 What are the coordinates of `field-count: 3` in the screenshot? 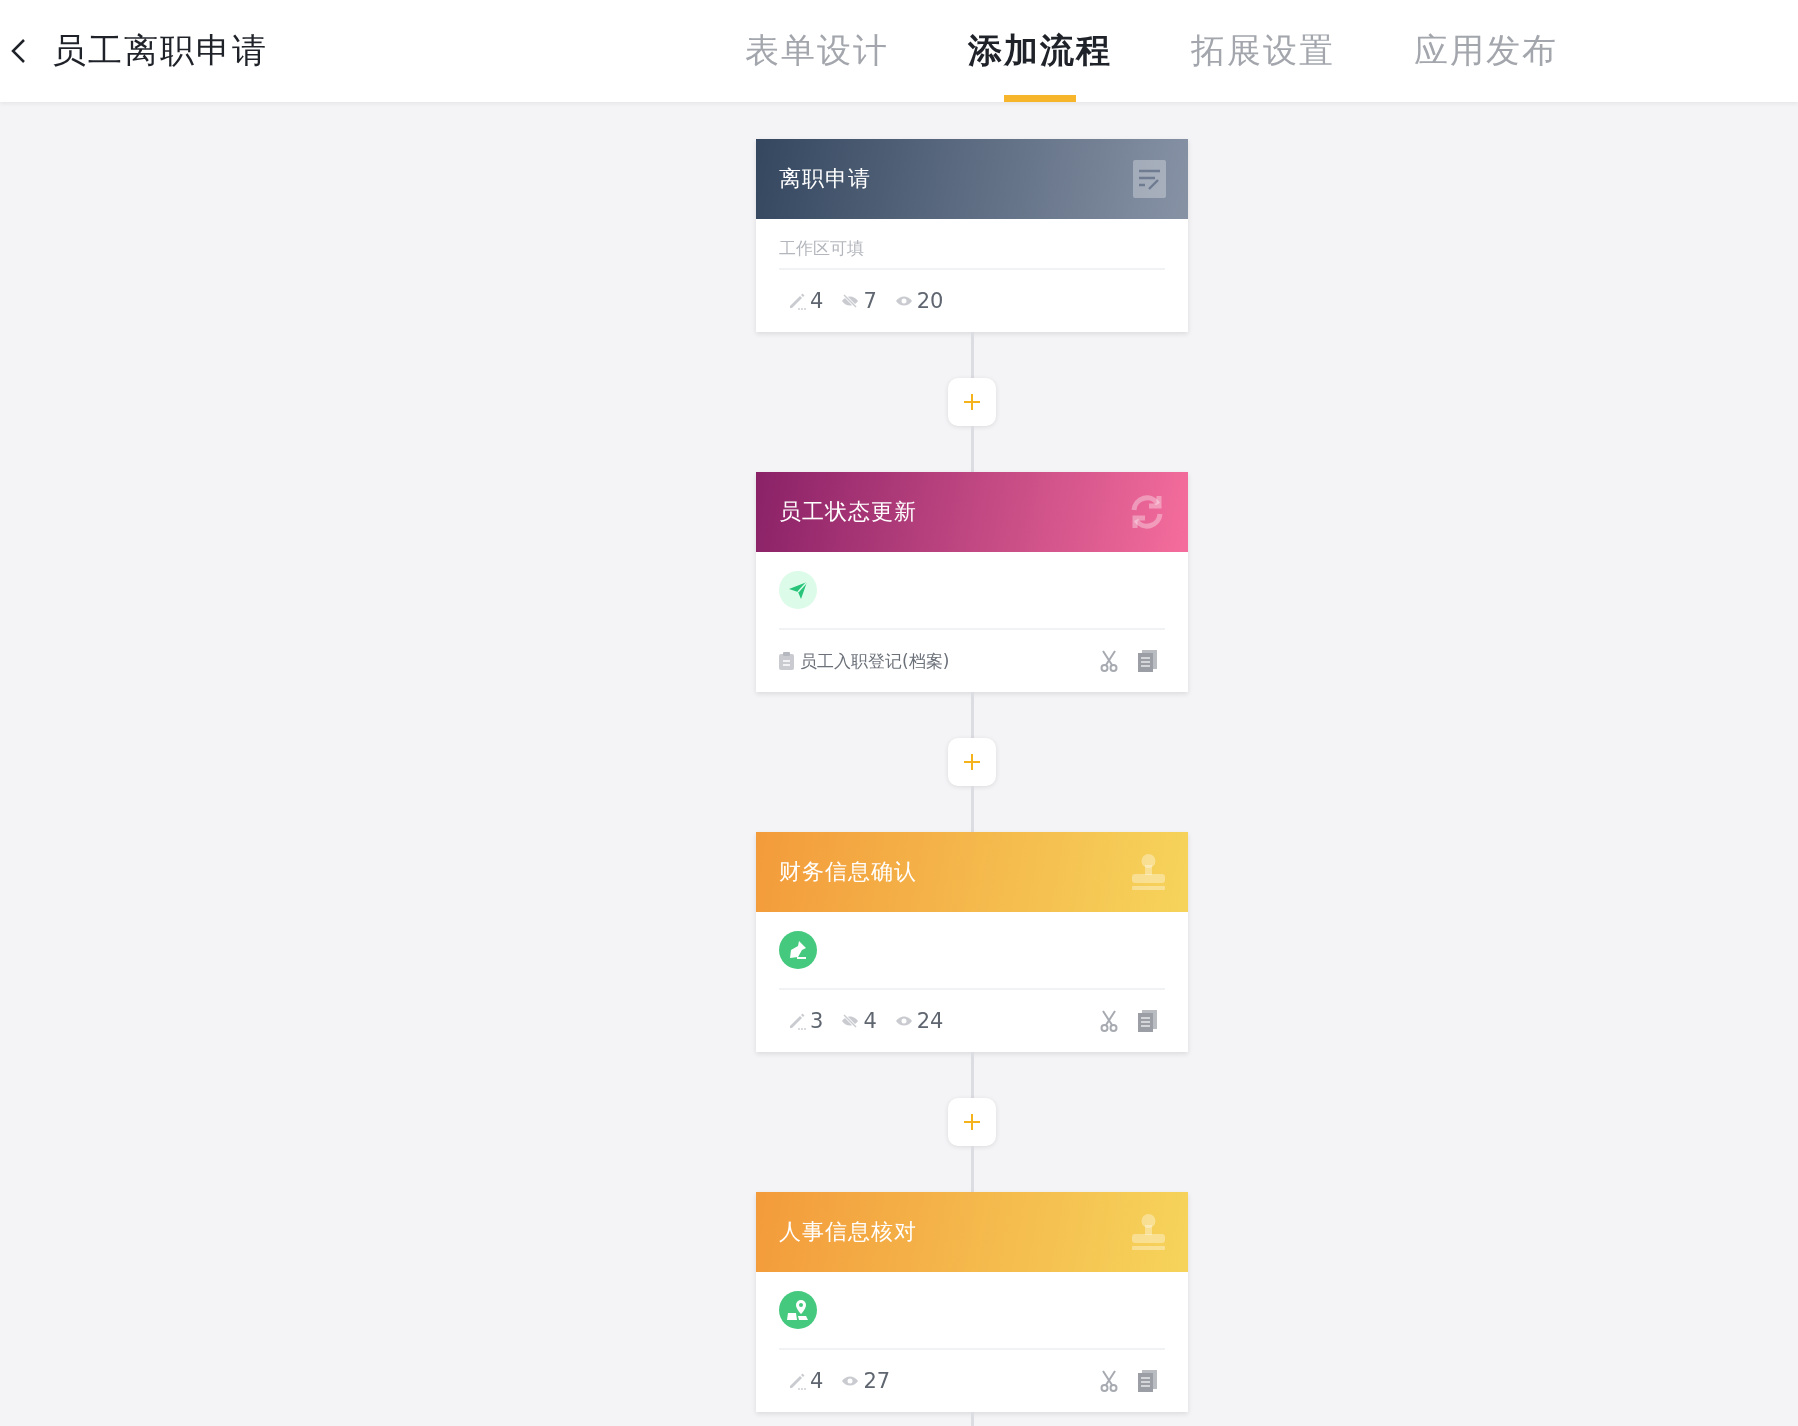 It's located at (817, 1021).